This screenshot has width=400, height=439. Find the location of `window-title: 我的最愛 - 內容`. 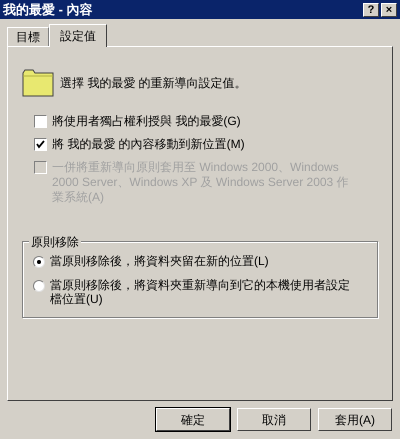

window-title: 我的最愛 - 內容 is located at coordinates (48, 10).